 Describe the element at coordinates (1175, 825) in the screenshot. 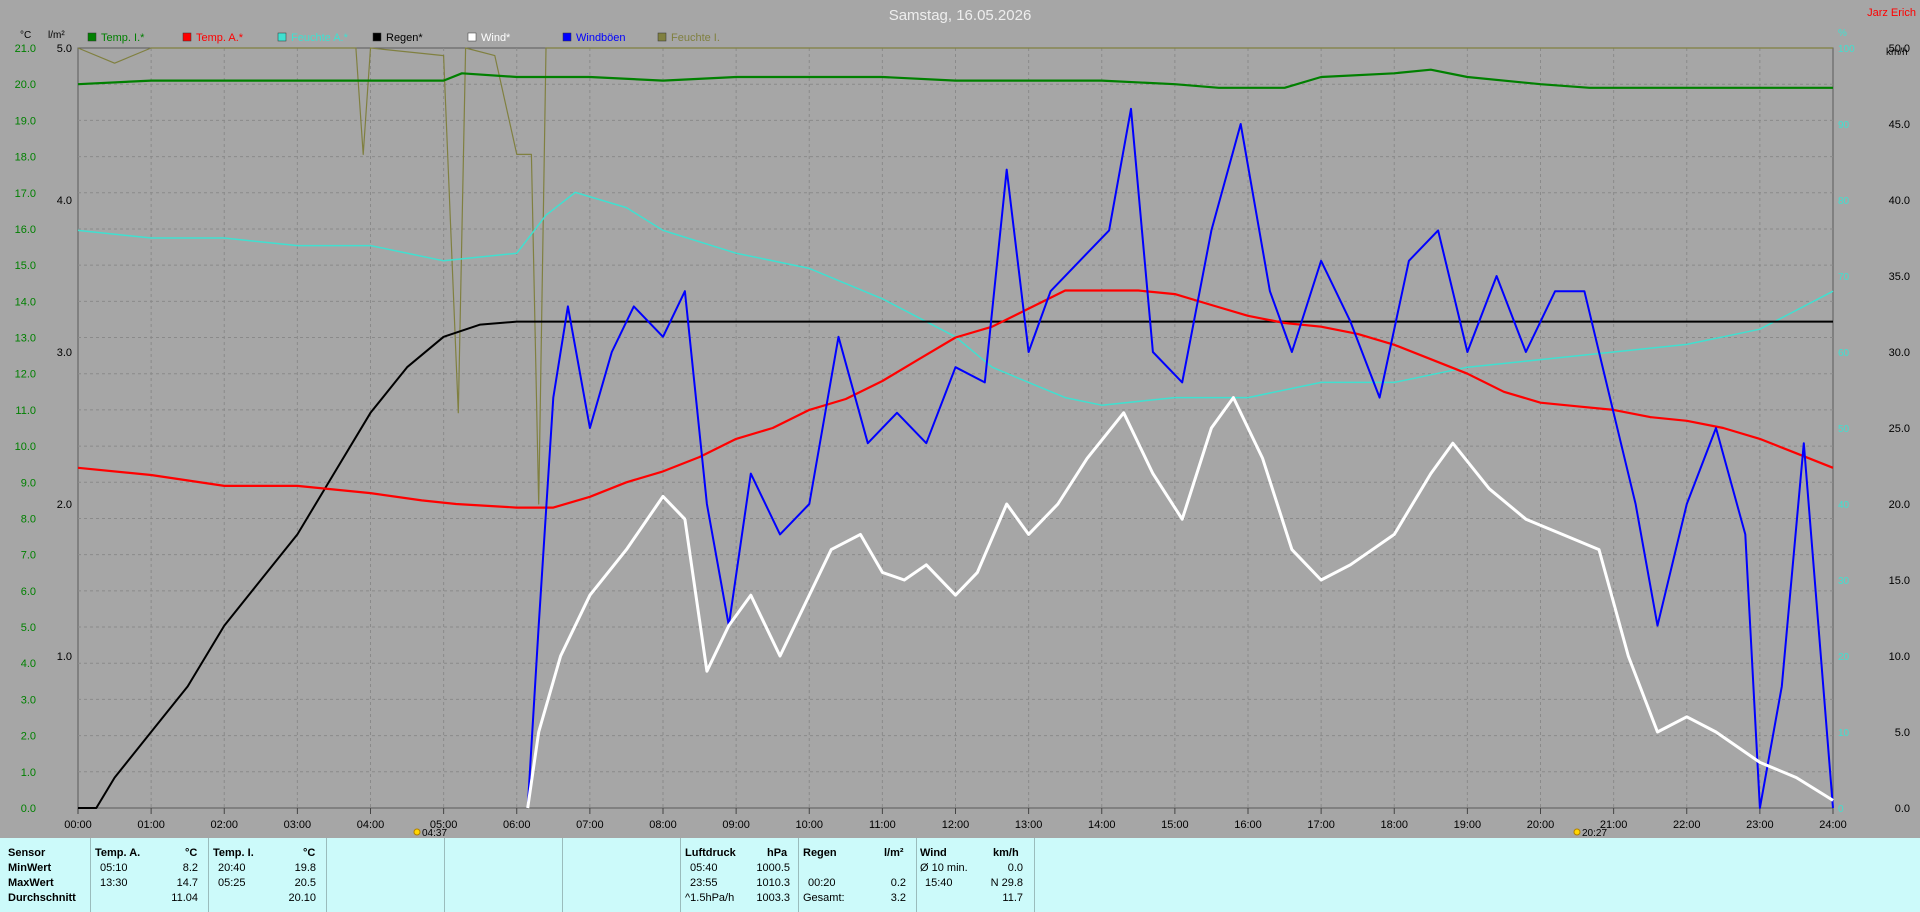

I see `x-tick-label: 15:00` at that location.